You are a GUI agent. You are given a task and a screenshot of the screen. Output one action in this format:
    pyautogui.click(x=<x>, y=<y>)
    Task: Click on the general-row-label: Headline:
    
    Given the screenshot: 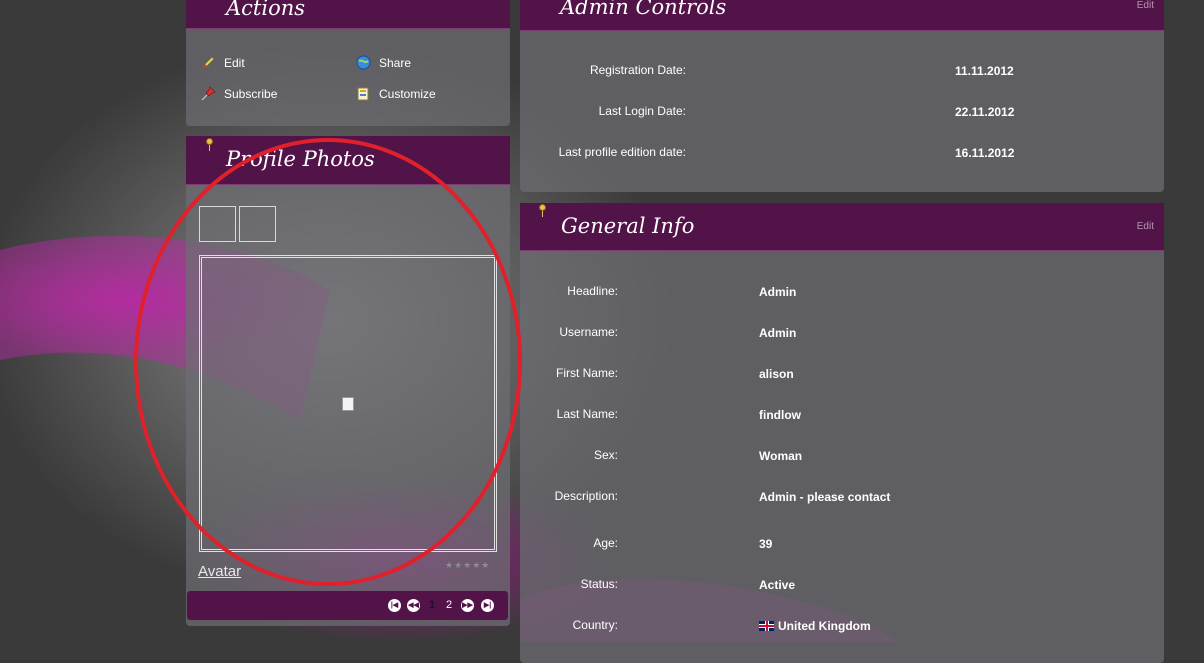 What is the action you would take?
    pyautogui.click(x=592, y=291)
    